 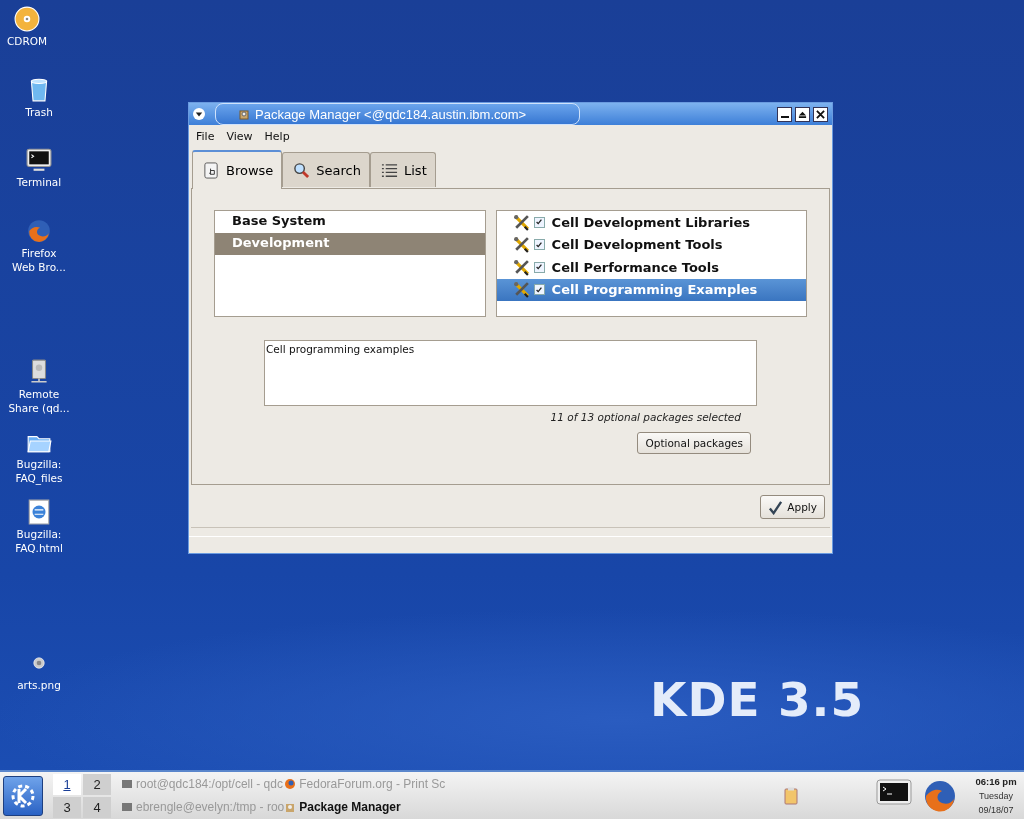 I want to click on description-text: Cell programming examples, so click(x=340, y=349).